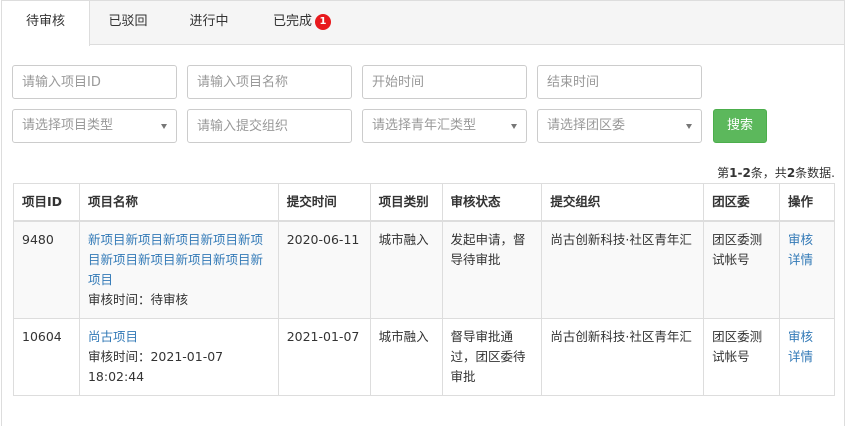  What do you see at coordinates (179, 337) in the screenshot?
I see `project-name-link: 尚古项目` at bounding box center [179, 337].